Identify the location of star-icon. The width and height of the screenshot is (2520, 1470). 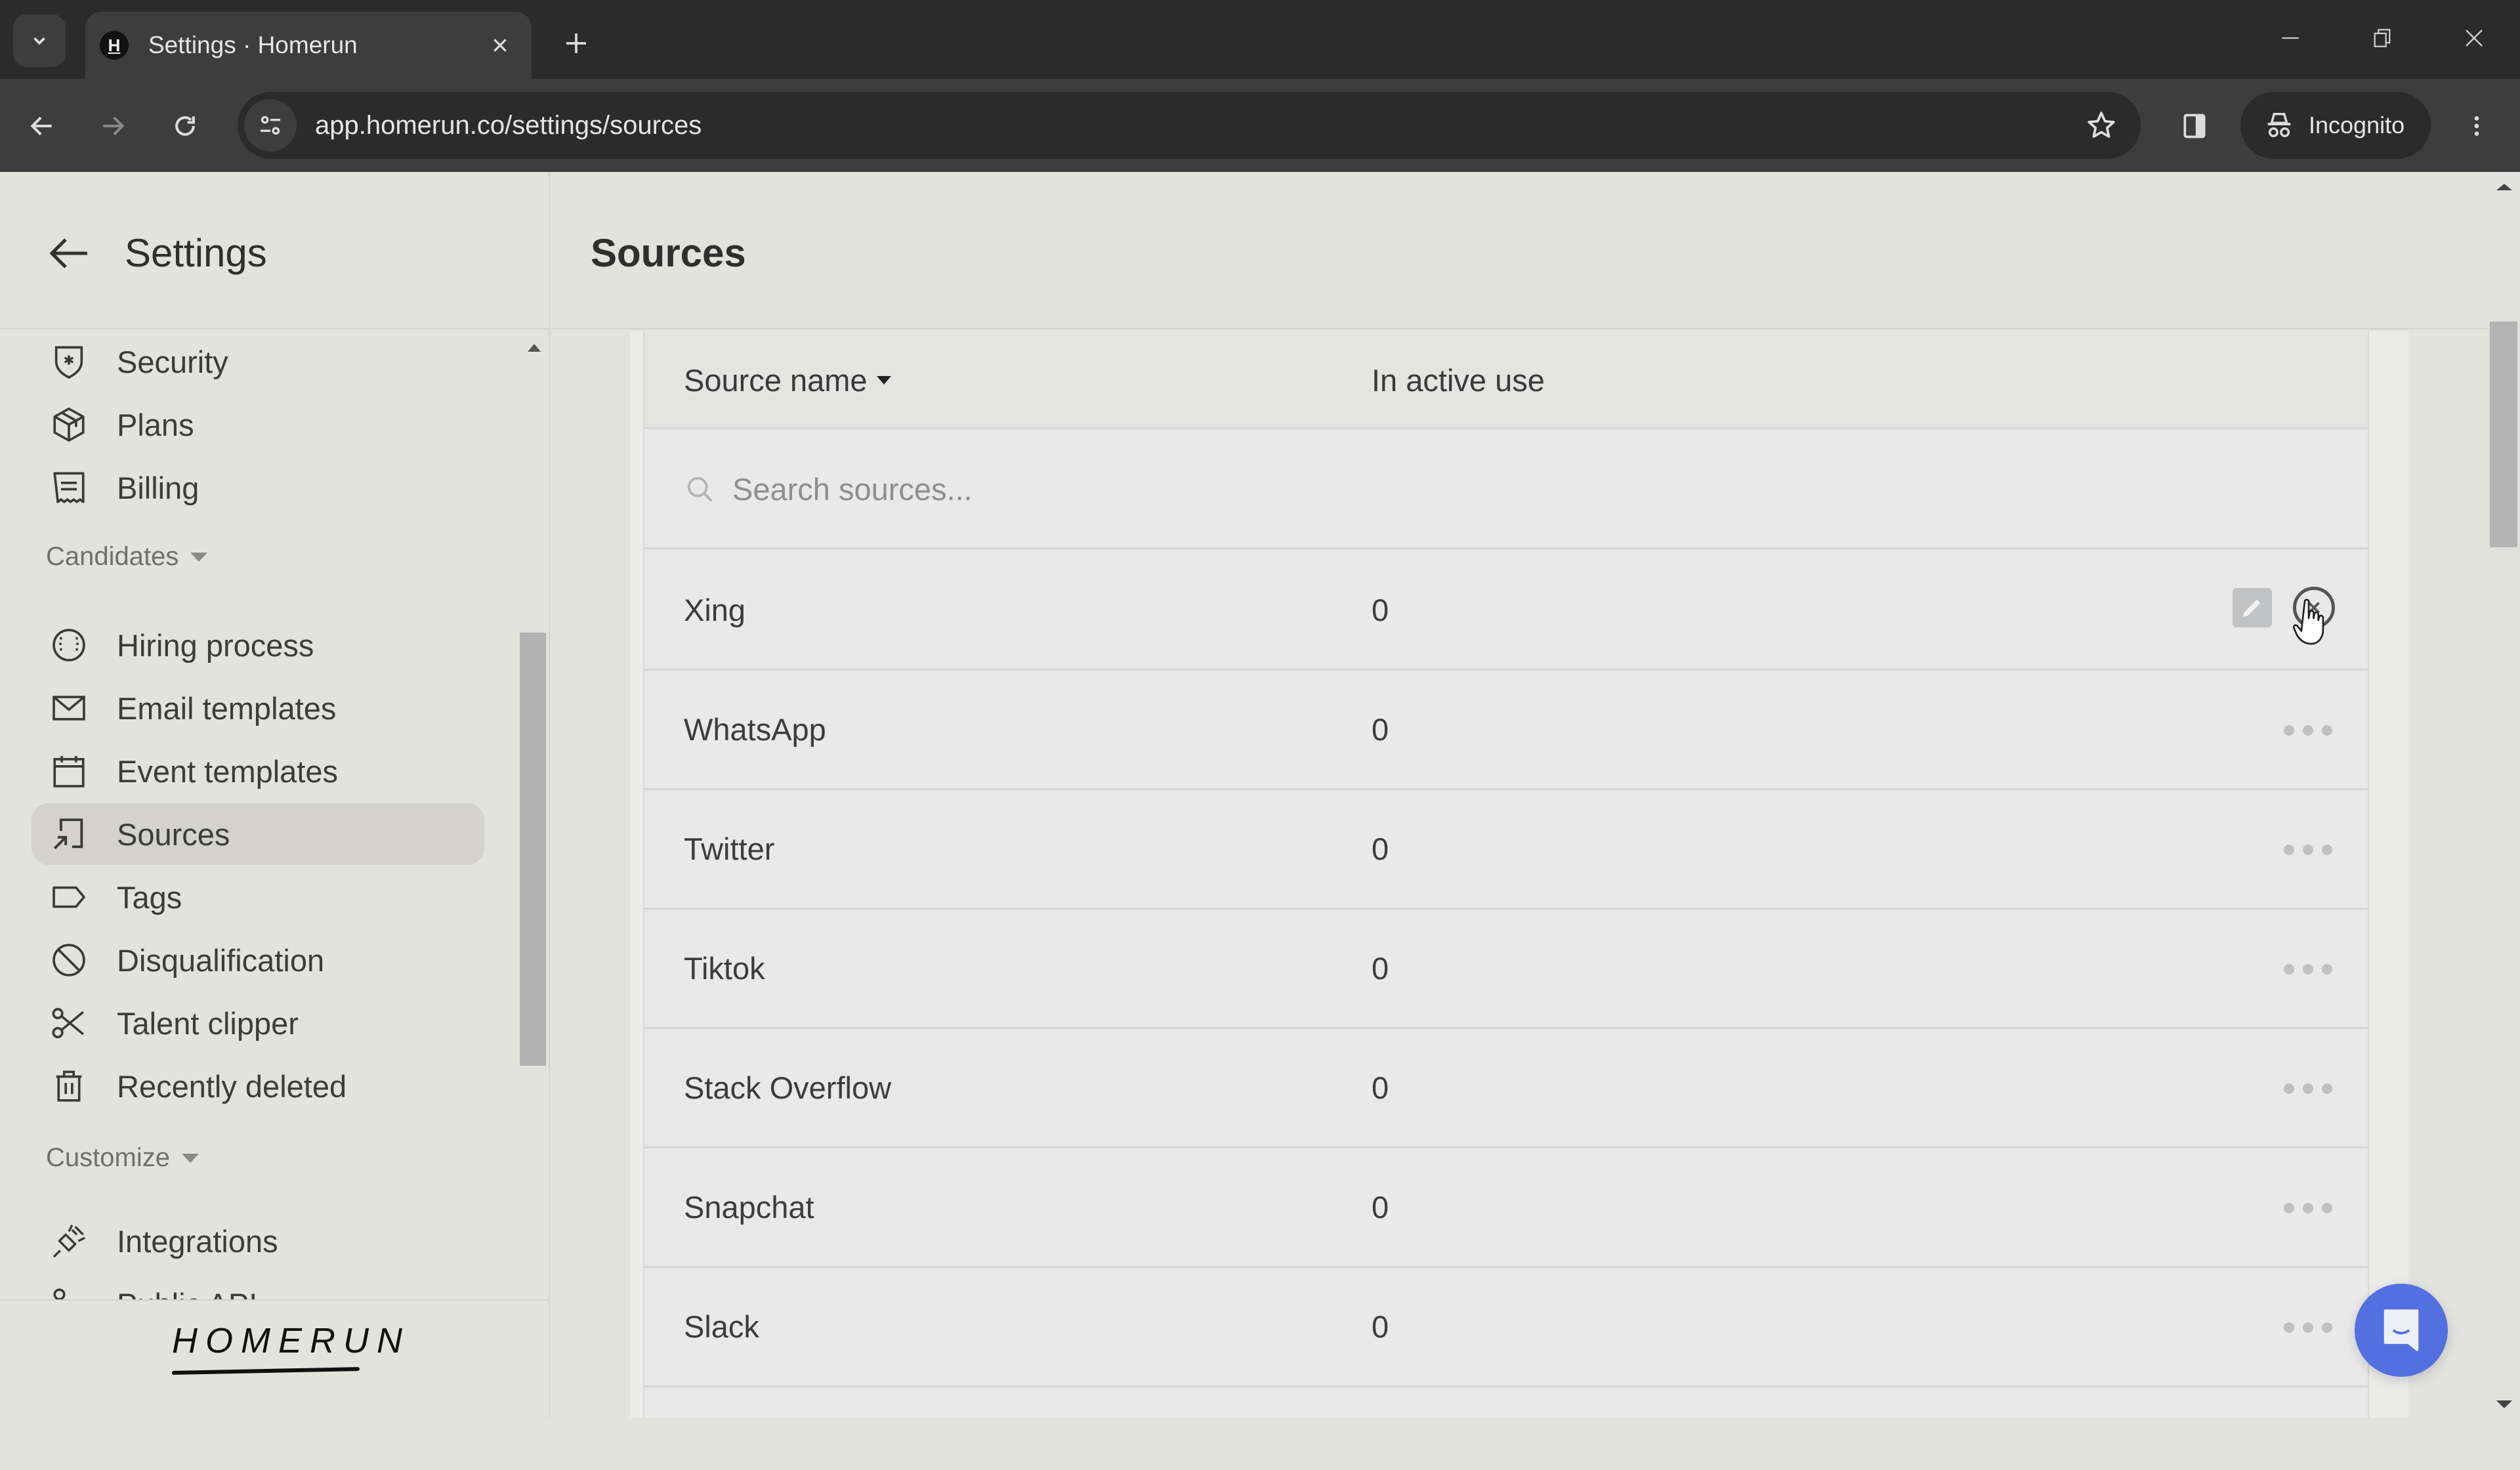
(2101, 125).